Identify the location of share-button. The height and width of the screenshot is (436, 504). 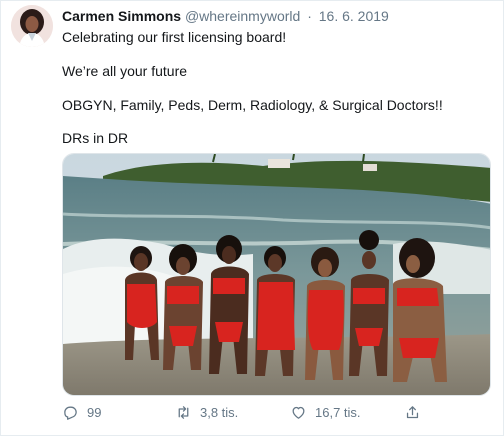
(416, 412).